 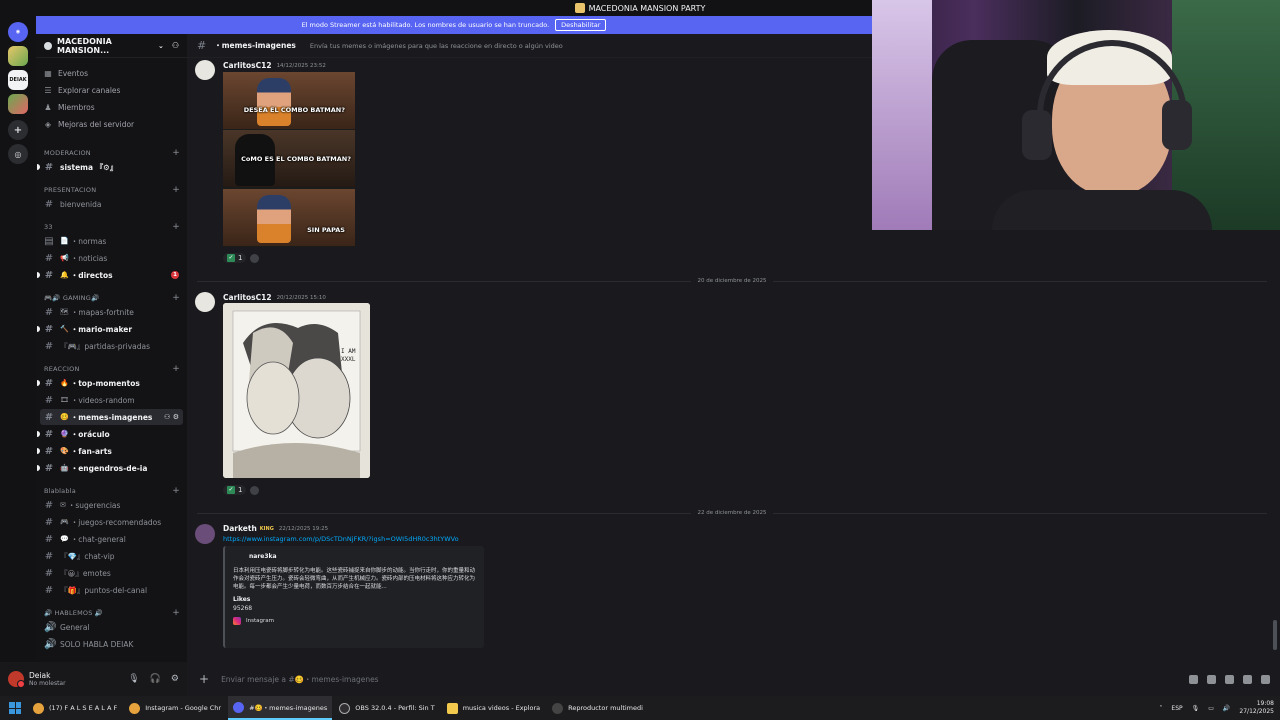 I want to click on network-icon: ▭, so click(x=1211, y=708).